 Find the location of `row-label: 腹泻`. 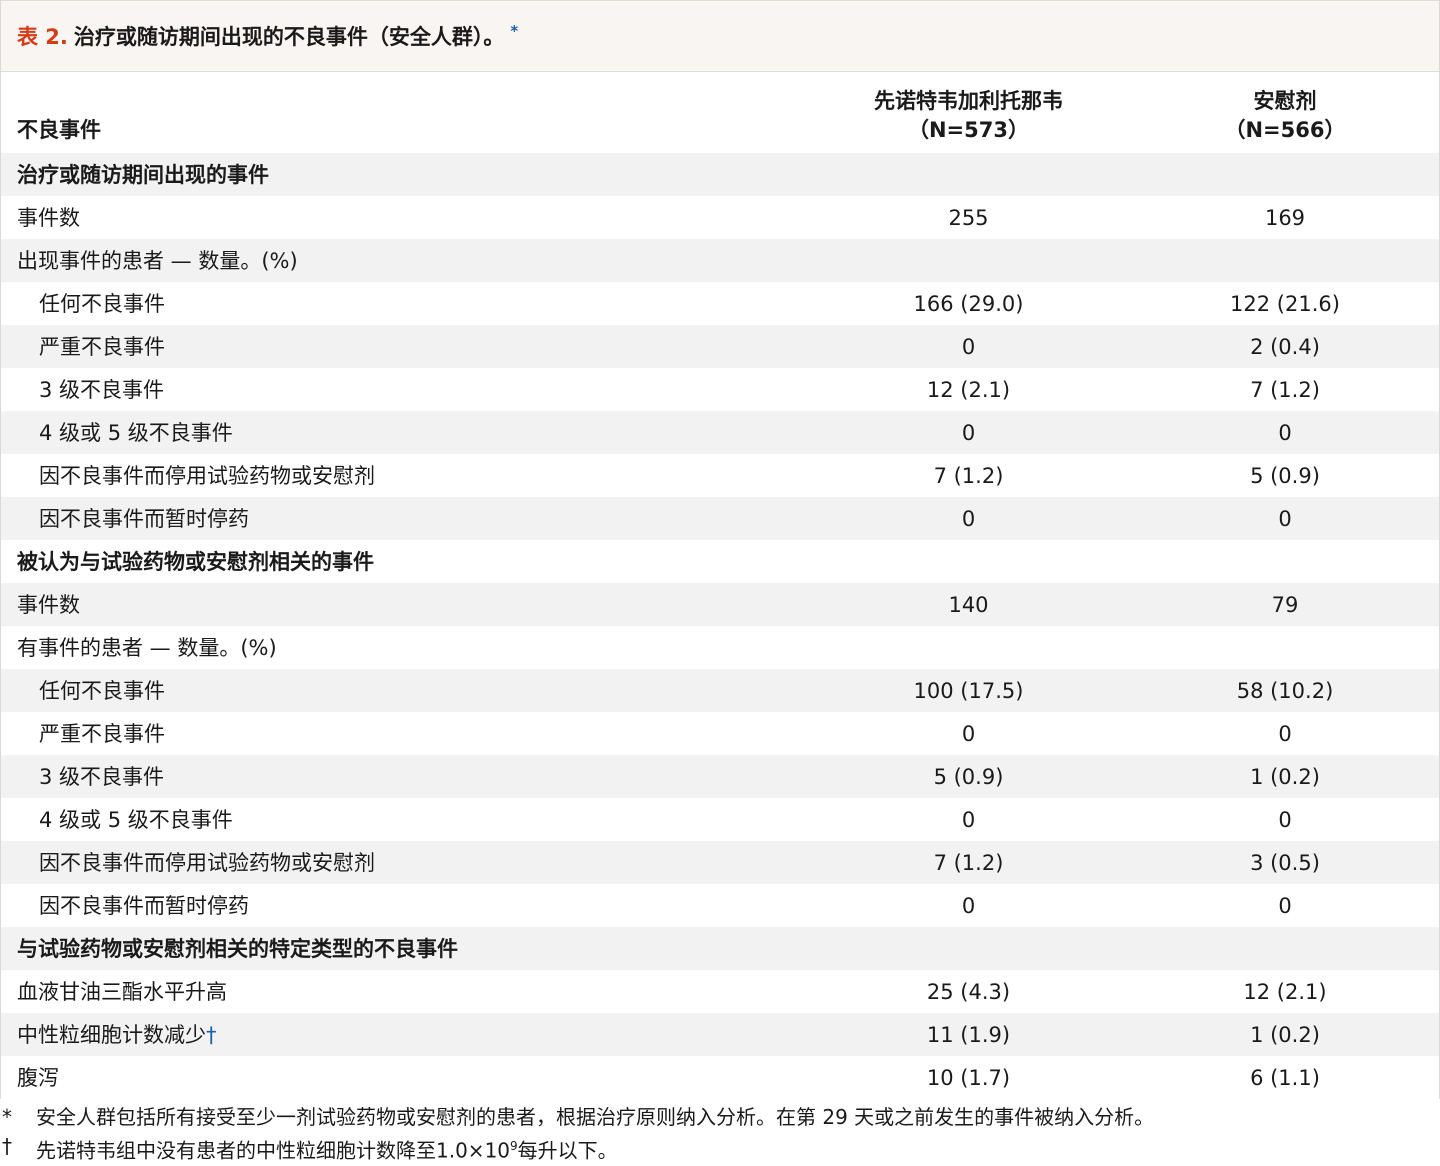

row-label: 腹泻 is located at coordinates (403, 1077).